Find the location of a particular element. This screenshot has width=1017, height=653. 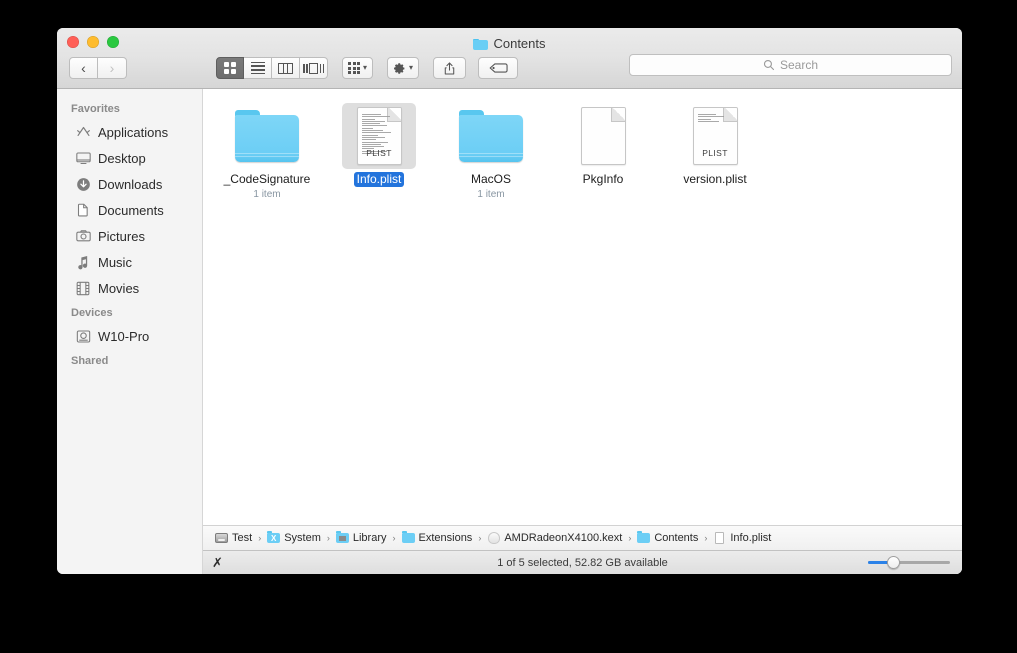

file-name: PkgInfo is located at coordinates (603, 179).